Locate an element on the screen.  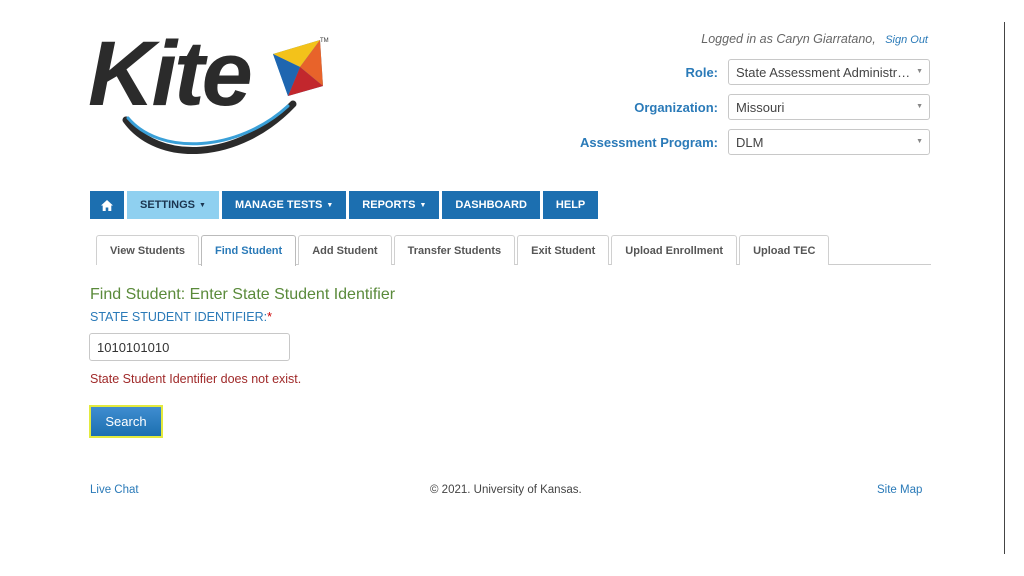
site-map-link: Site Map is located at coordinates (899, 490).